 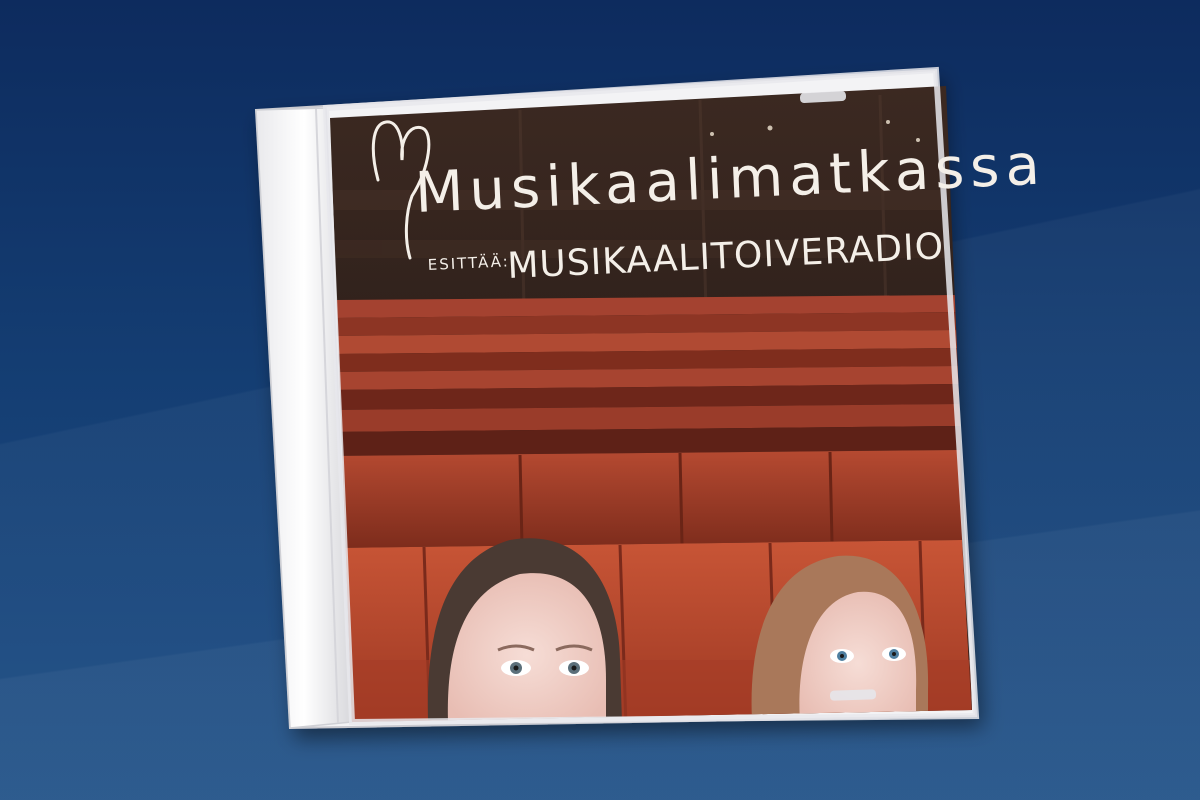 What do you see at coordinates (645, 375) in the screenshot?
I see `far-seat-rows` at bounding box center [645, 375].